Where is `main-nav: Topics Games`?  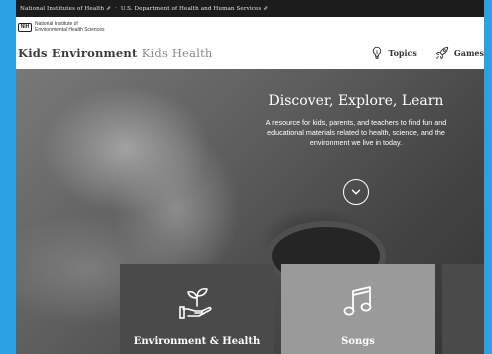 main-nav: Topics Games is located at coordinates (418, 53).